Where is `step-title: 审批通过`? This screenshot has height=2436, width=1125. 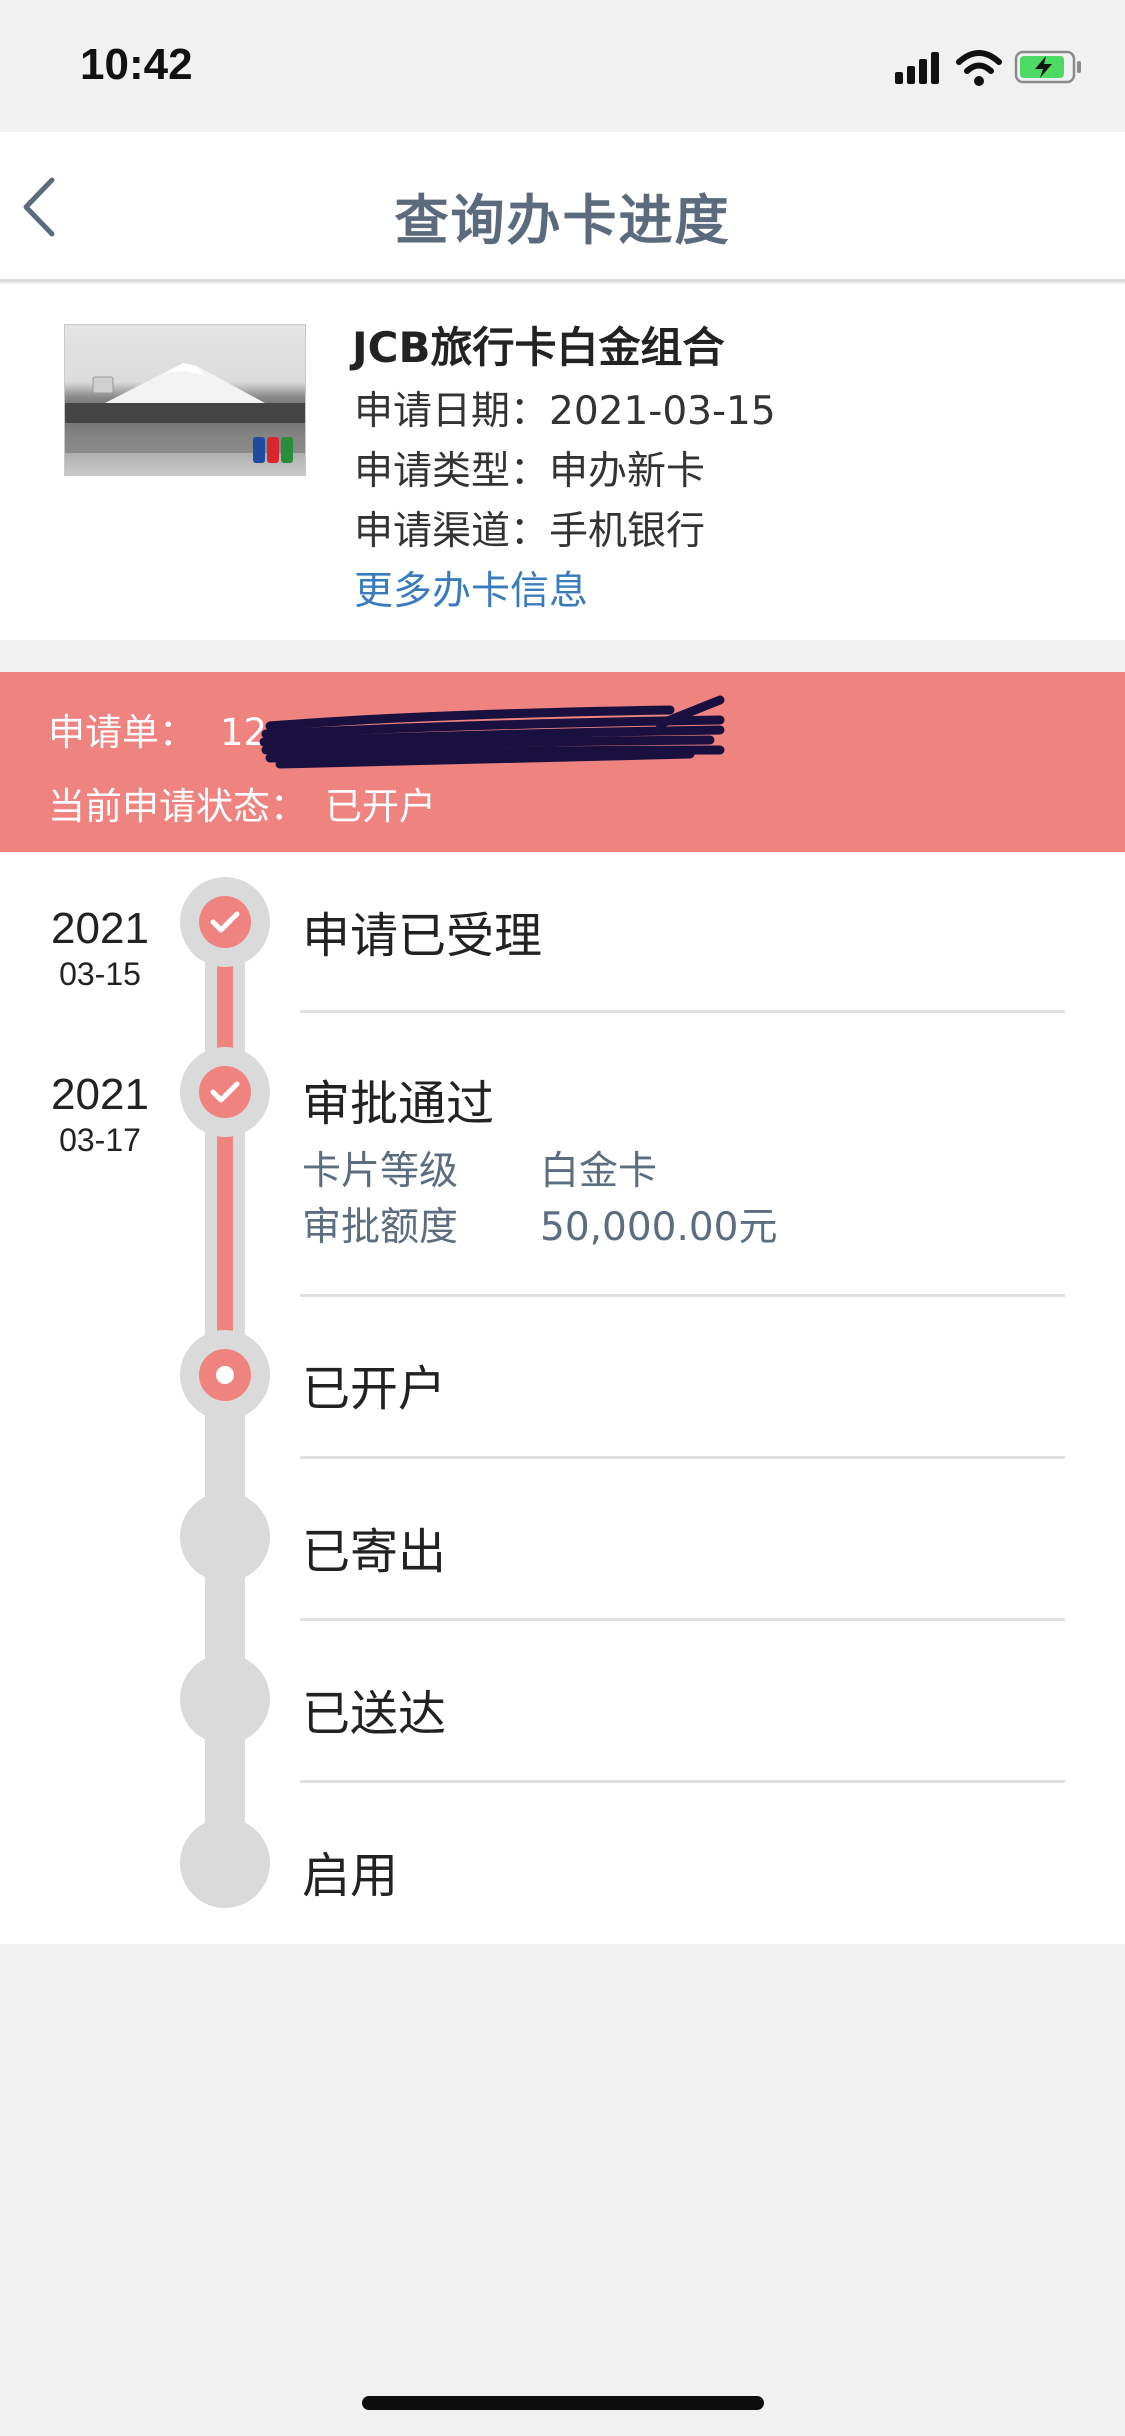 step-title: 审批通过 is located at coordinates (398, 1104).